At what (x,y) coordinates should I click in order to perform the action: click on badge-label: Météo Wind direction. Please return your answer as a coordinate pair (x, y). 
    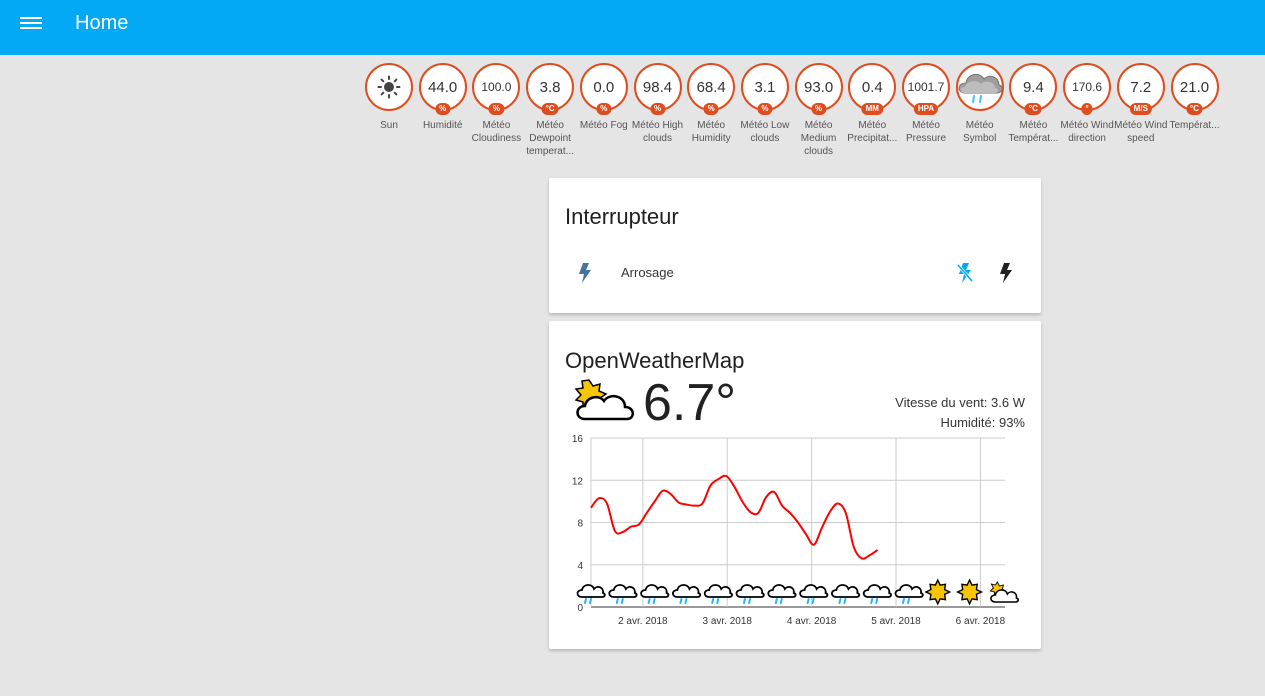
    Looking at the image, I should click on (1087, 132).